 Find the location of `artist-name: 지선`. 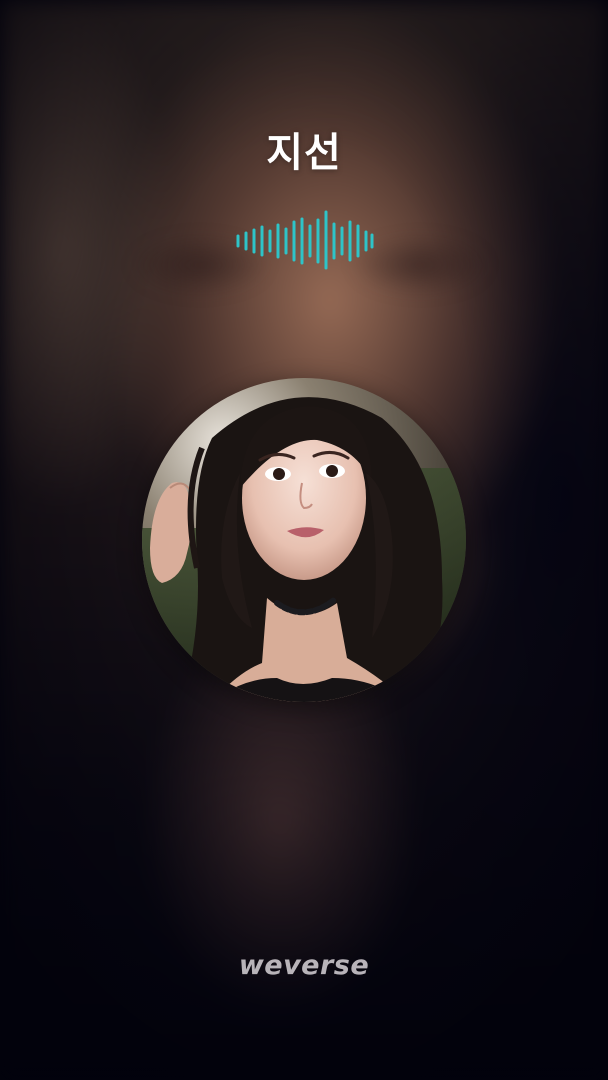

artist-name: 지선 is located at coordinates (304, 153).